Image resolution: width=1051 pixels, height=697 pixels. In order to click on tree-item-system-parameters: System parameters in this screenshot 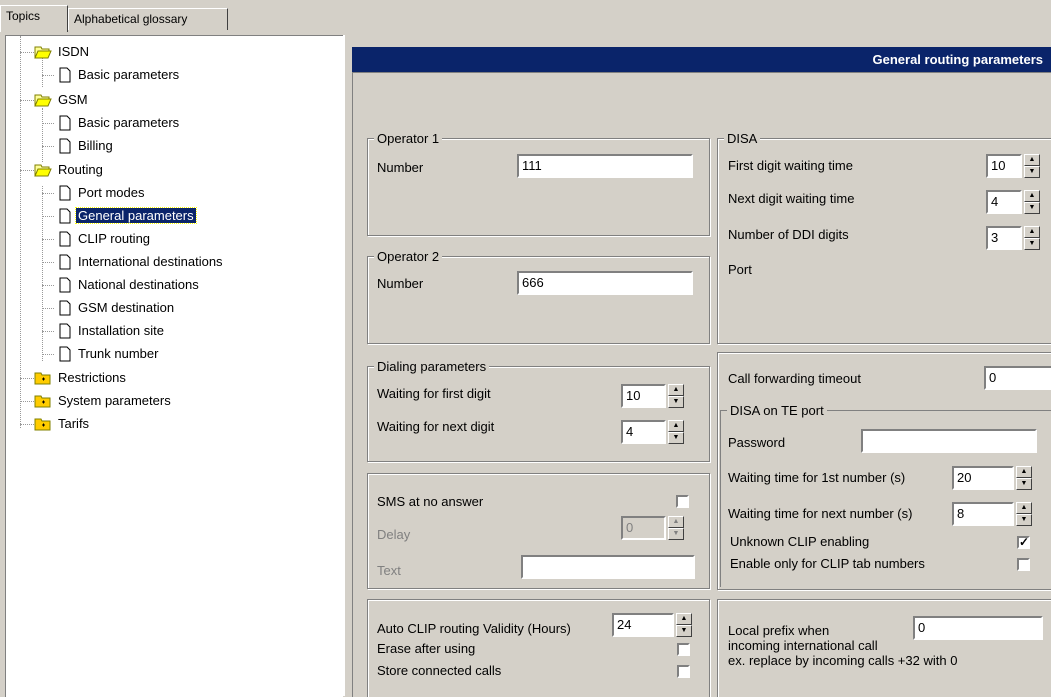, I will do `click(96, 401)`.